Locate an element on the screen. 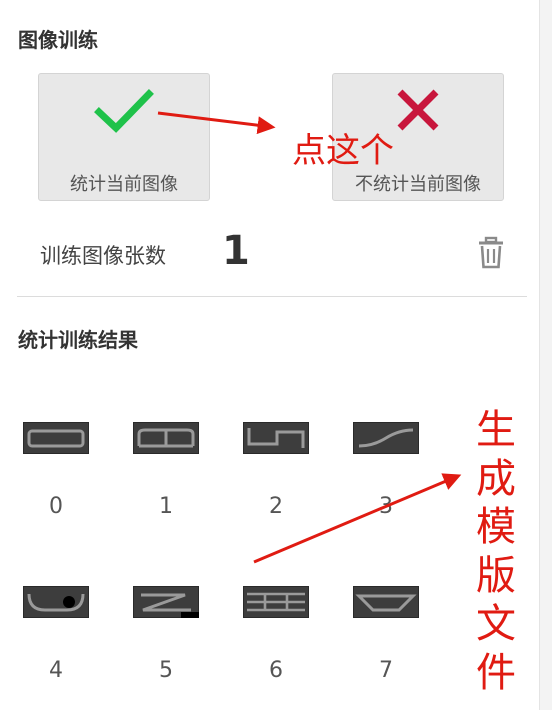 Image resolution: width=552 pixels, height=710 pixels. training-image-count-label: 训练图像张数 is located at coordinates (103, 256).